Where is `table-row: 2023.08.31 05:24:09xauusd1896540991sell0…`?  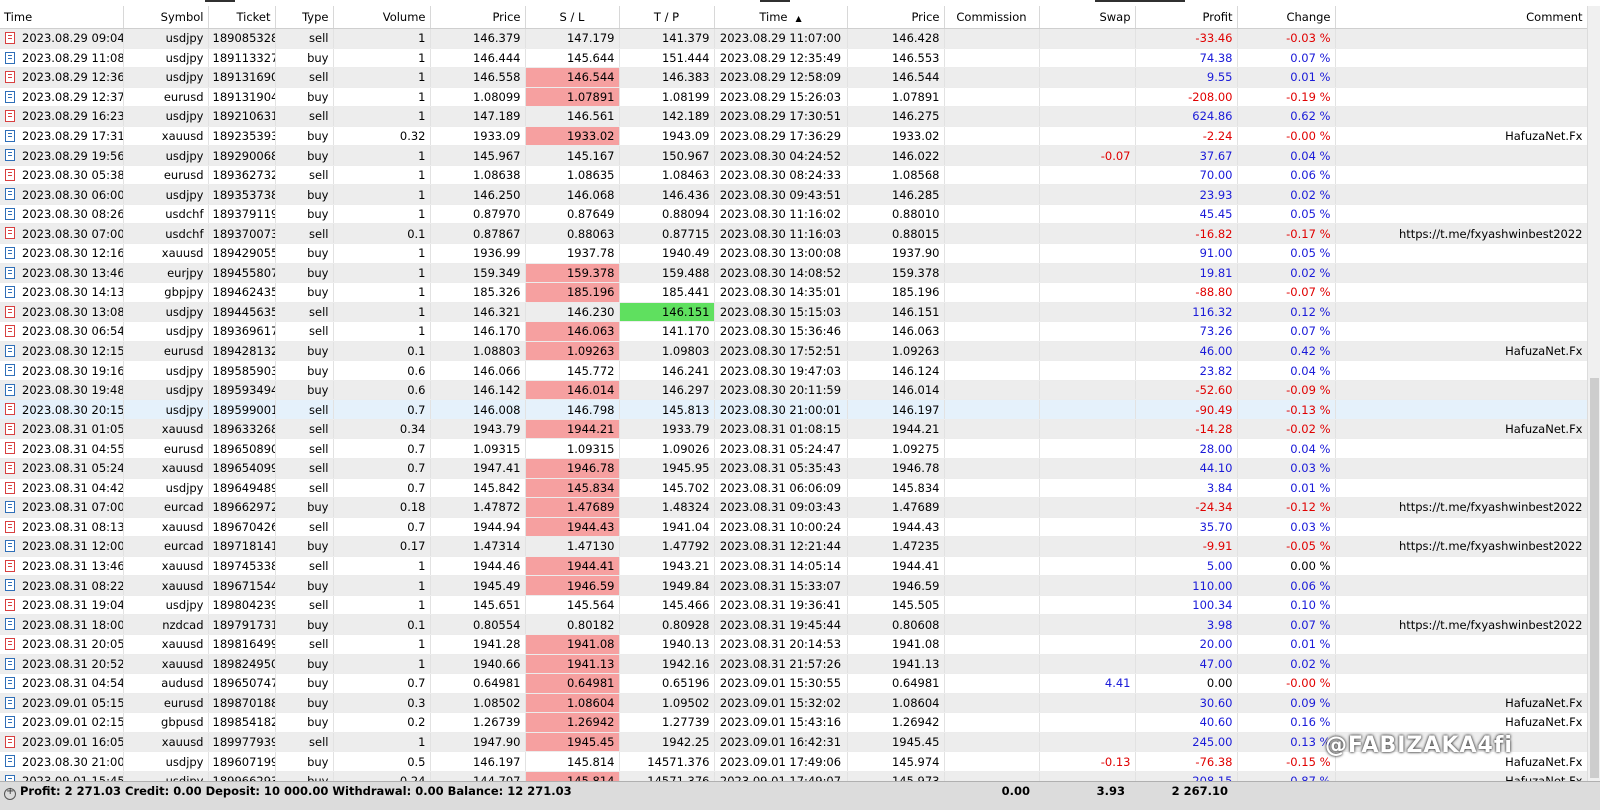 table-row: 2023.08.31 05:24:09xauusd1896540991sell0… is located at coordinates (794, 468).